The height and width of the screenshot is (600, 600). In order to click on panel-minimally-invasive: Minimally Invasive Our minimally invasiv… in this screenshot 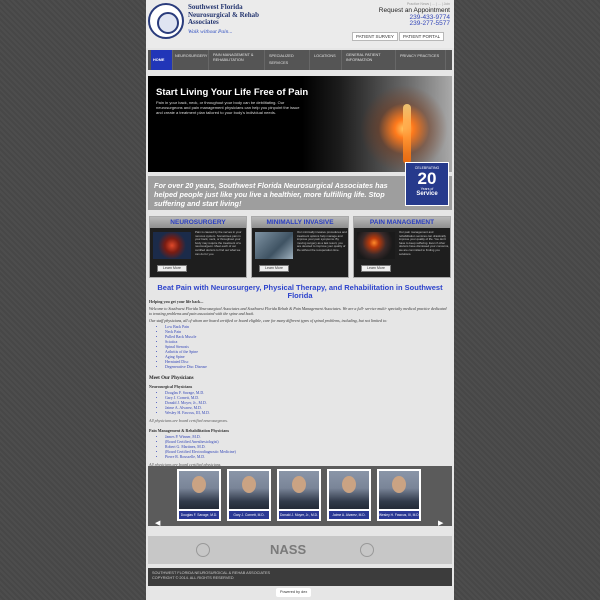, I will do `click(300, 247)`.